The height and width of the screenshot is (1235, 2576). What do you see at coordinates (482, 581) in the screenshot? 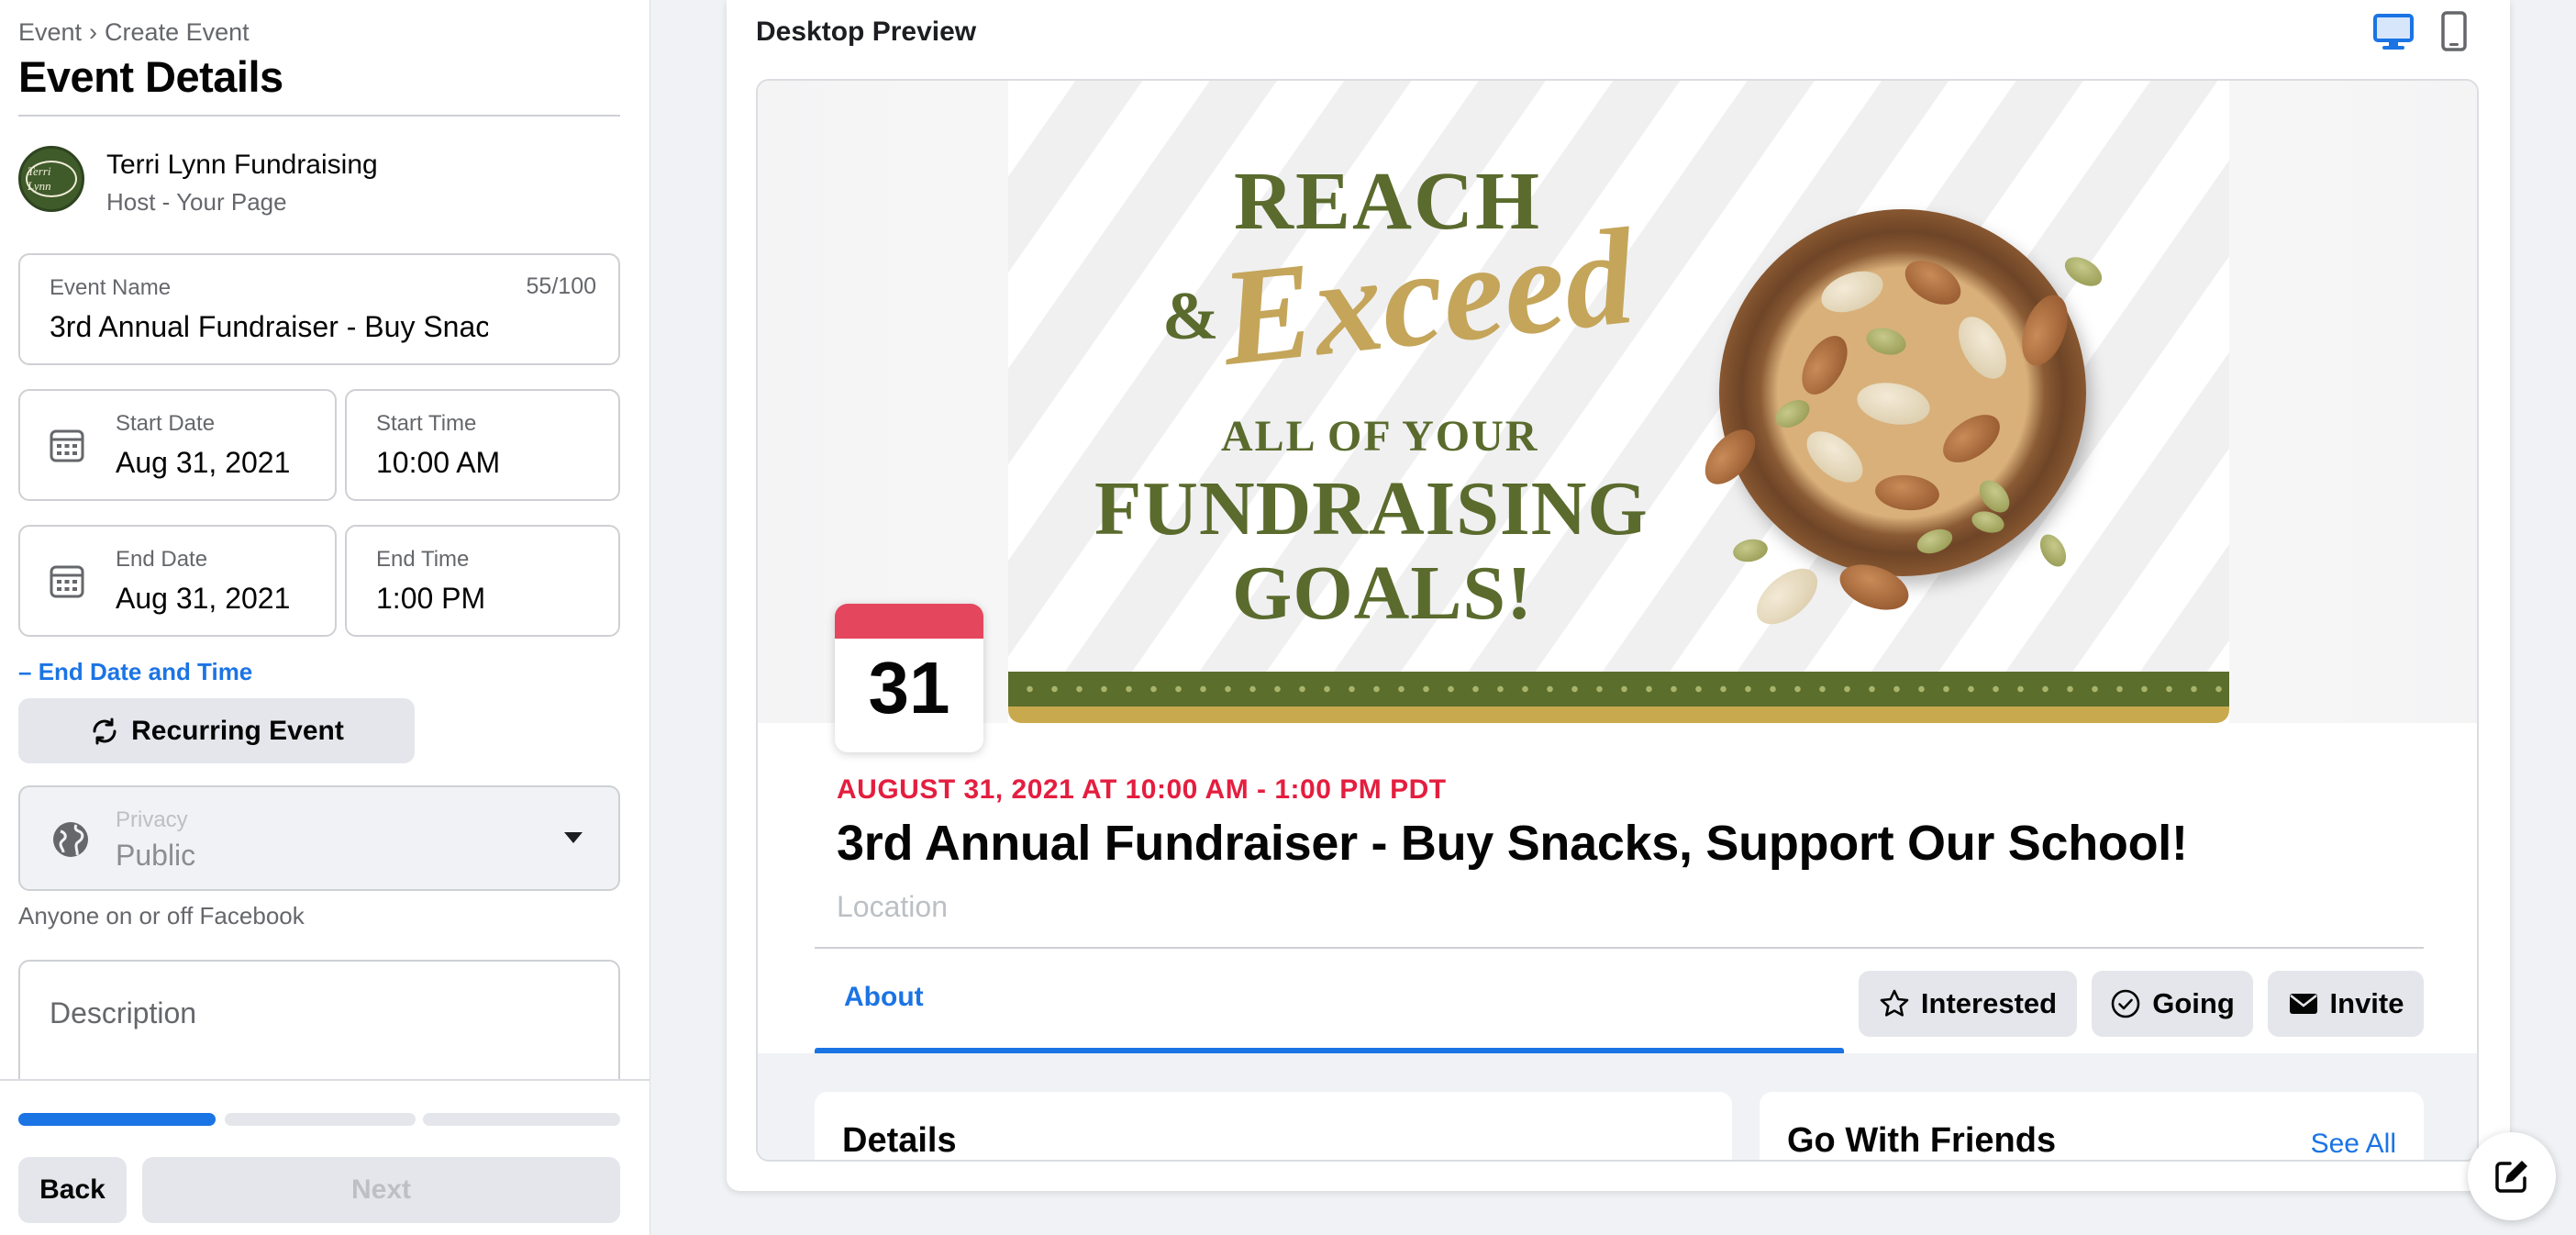
I see `end-time-field: End Time 1:00 PM` at bounding box center [482, 581].